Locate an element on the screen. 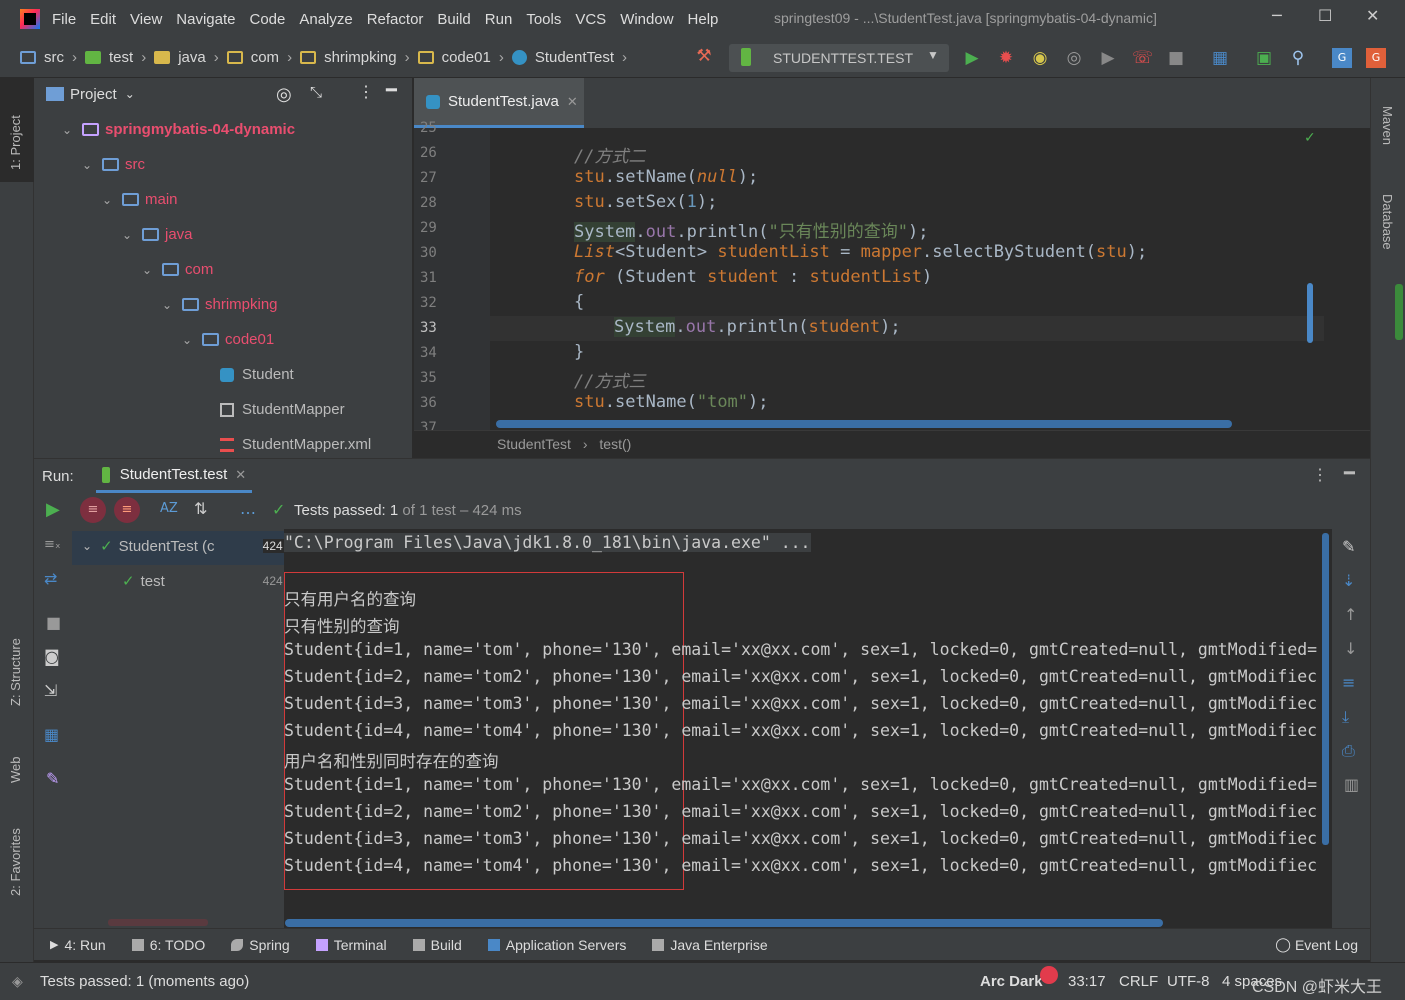 This screenshot has height=1000, width=1405. print-icon: ⎙ is located at coordinates (1348, 751).